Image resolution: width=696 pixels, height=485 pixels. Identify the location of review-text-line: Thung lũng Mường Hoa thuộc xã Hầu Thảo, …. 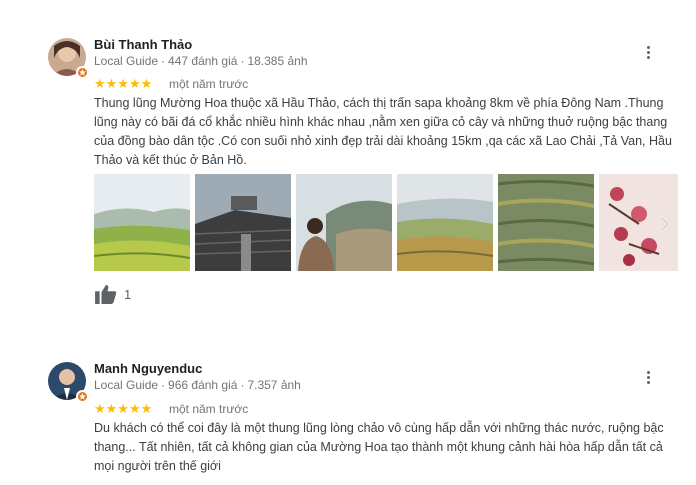
(379, 103).